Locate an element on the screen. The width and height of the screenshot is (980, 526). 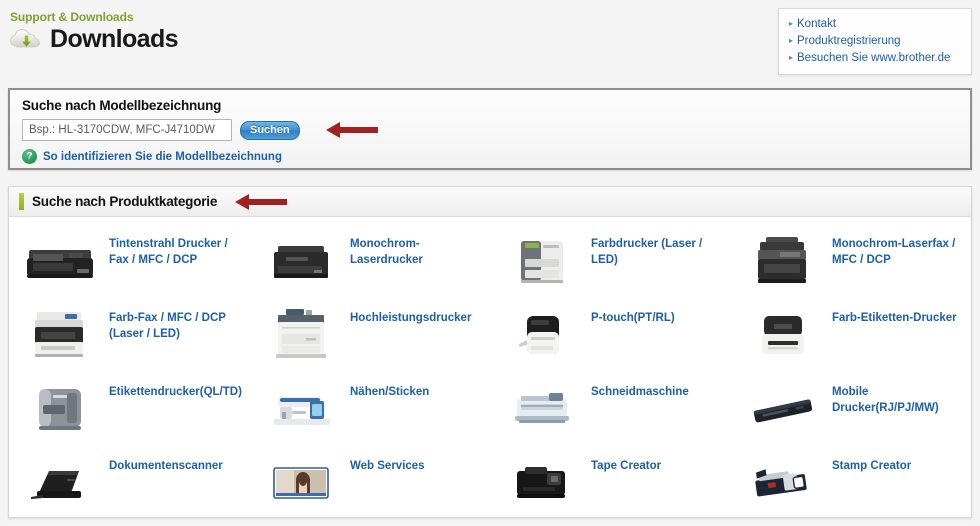
quick-link-produktregistrierung: ▸ Produktregistrierung is located at coordinates (875, 41).